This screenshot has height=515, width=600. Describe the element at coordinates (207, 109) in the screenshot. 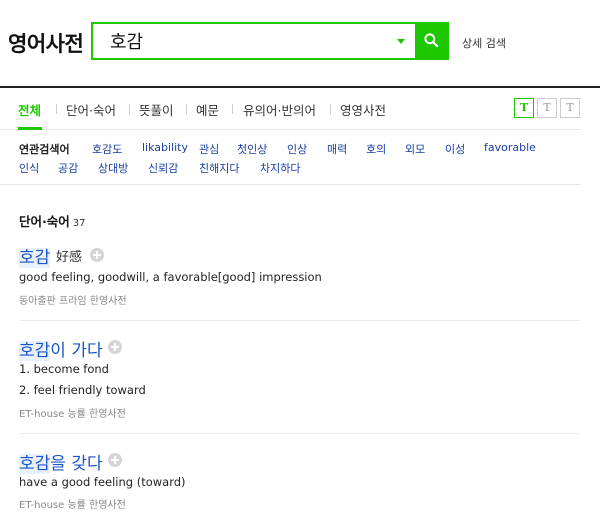

I see `tab-examples: 예문` at that location.